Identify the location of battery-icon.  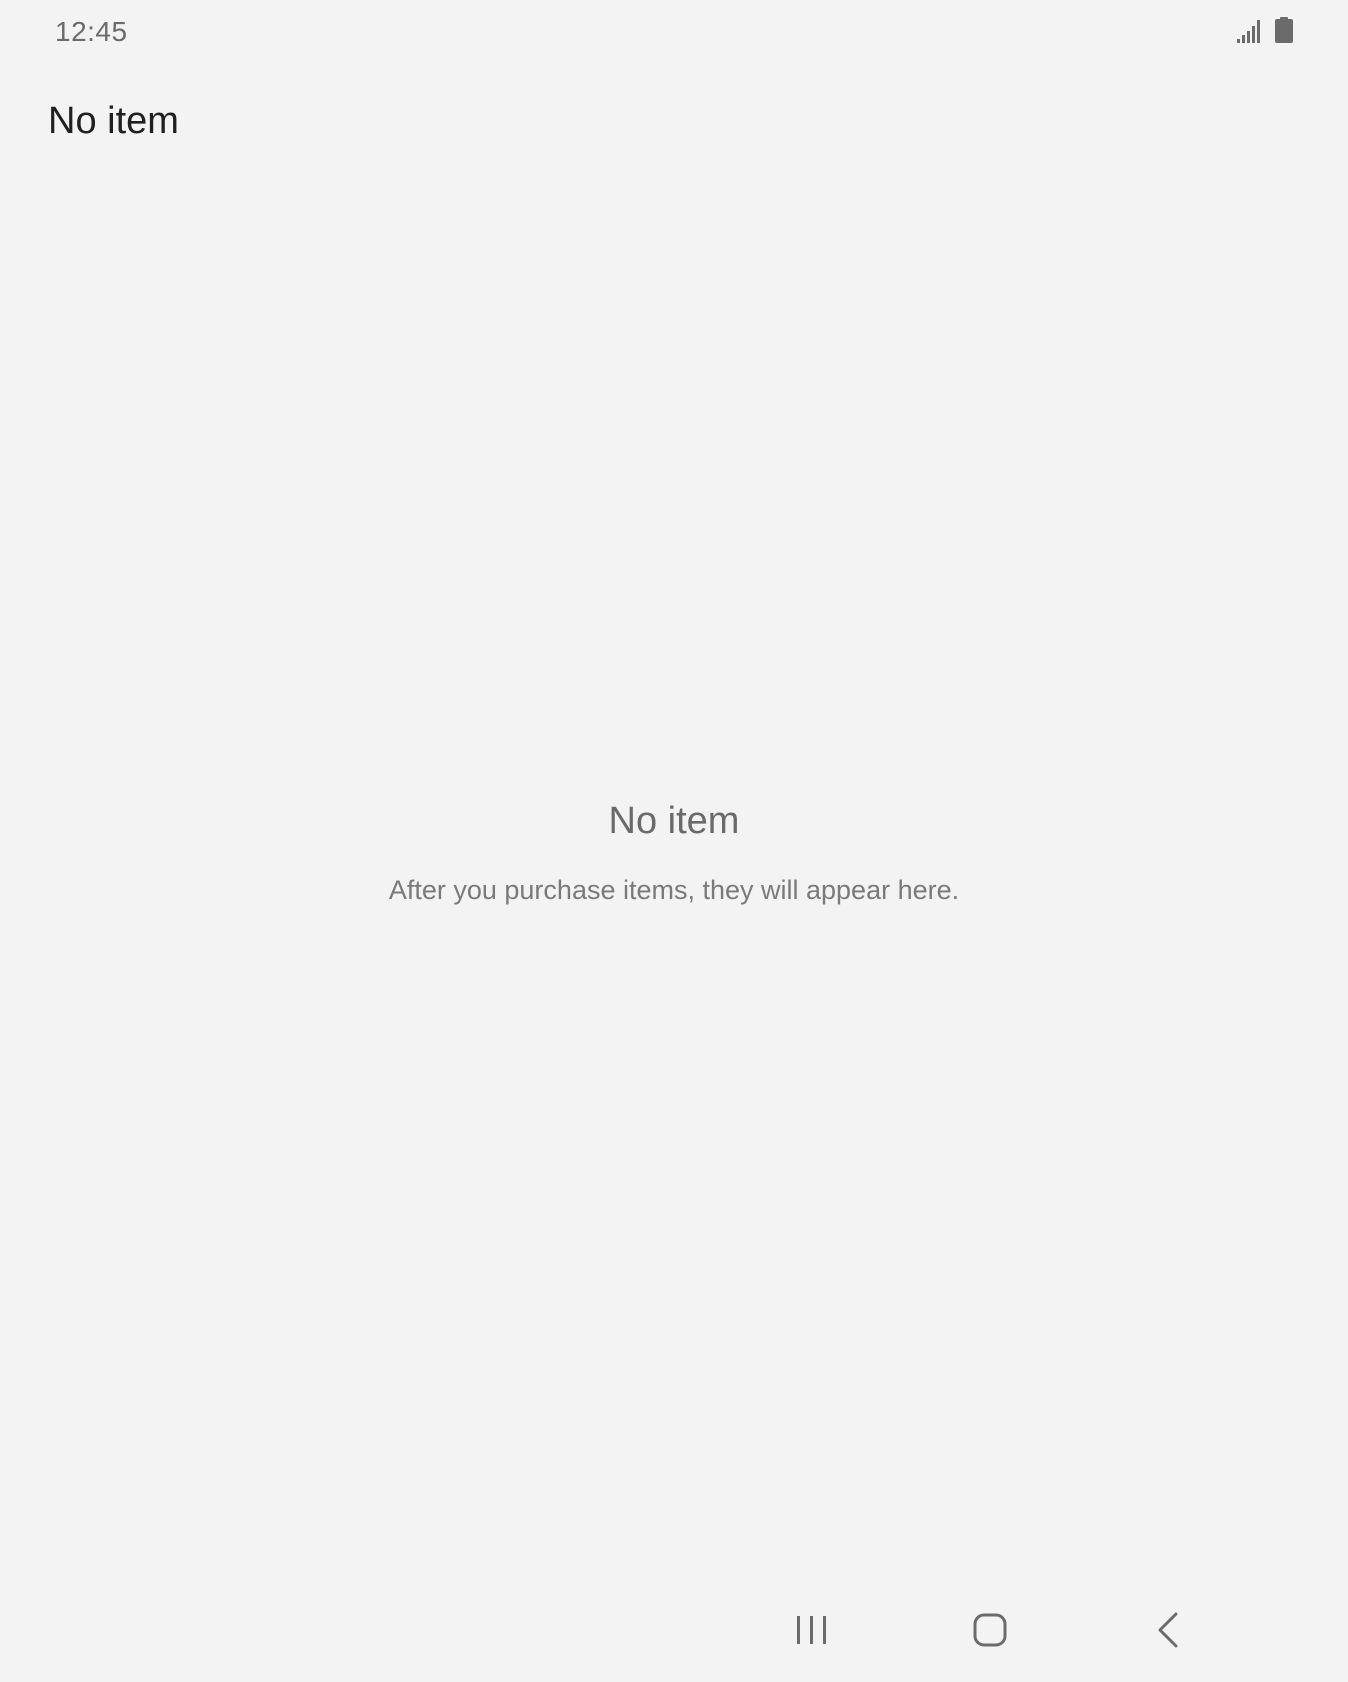
(1284, 32).